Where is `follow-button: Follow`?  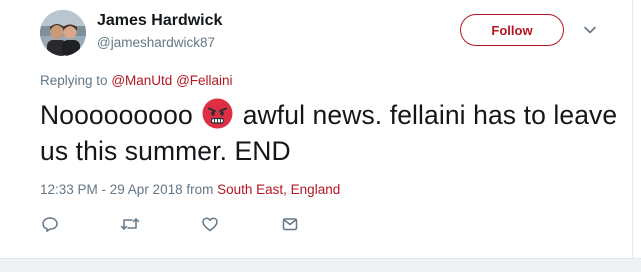
follow-button: Follow is located at coordinates (512, 30).